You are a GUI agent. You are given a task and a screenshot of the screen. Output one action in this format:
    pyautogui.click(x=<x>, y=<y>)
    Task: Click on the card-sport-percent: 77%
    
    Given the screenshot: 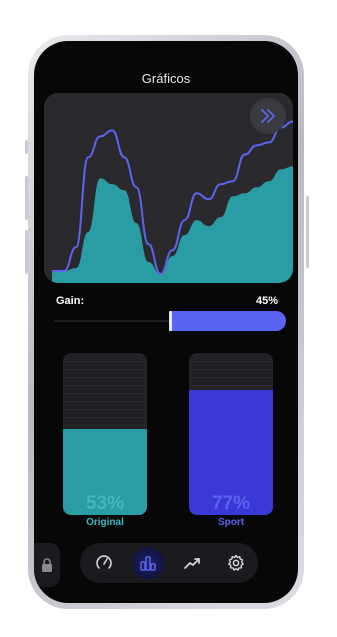 What is the action you would take?
    pyautogui.click(x=231, y=503)
    